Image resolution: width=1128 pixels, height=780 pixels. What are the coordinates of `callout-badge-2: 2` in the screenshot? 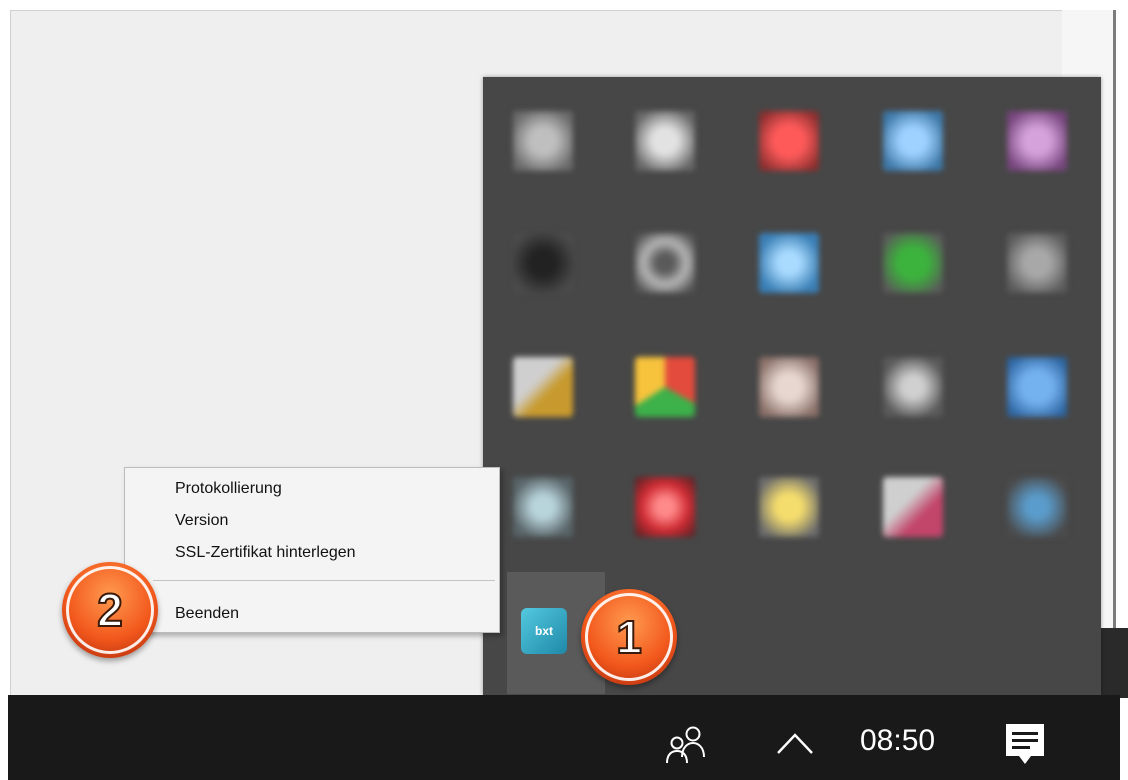 It's located at (110, 610).